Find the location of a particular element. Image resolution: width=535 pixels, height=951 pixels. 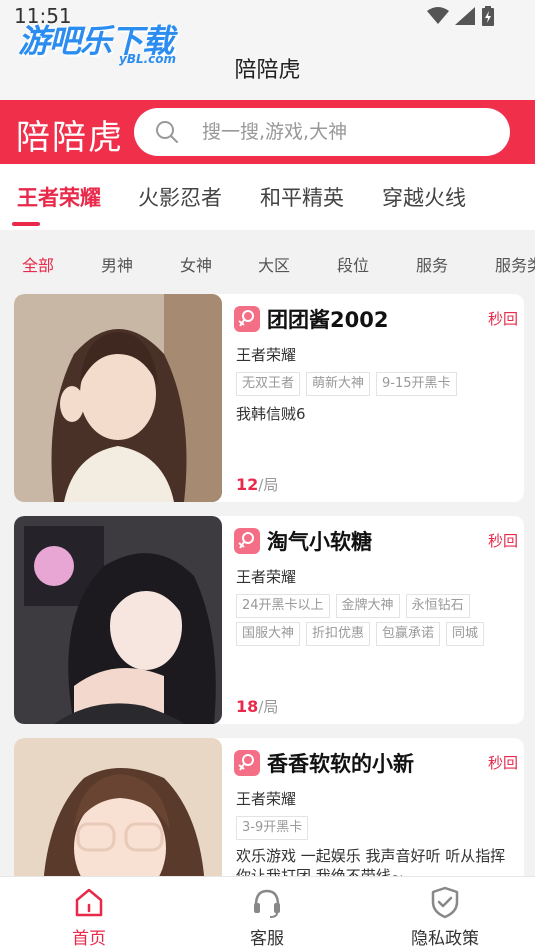

tab-huoying: 火影忍者 is located at coordinates (180, 197).